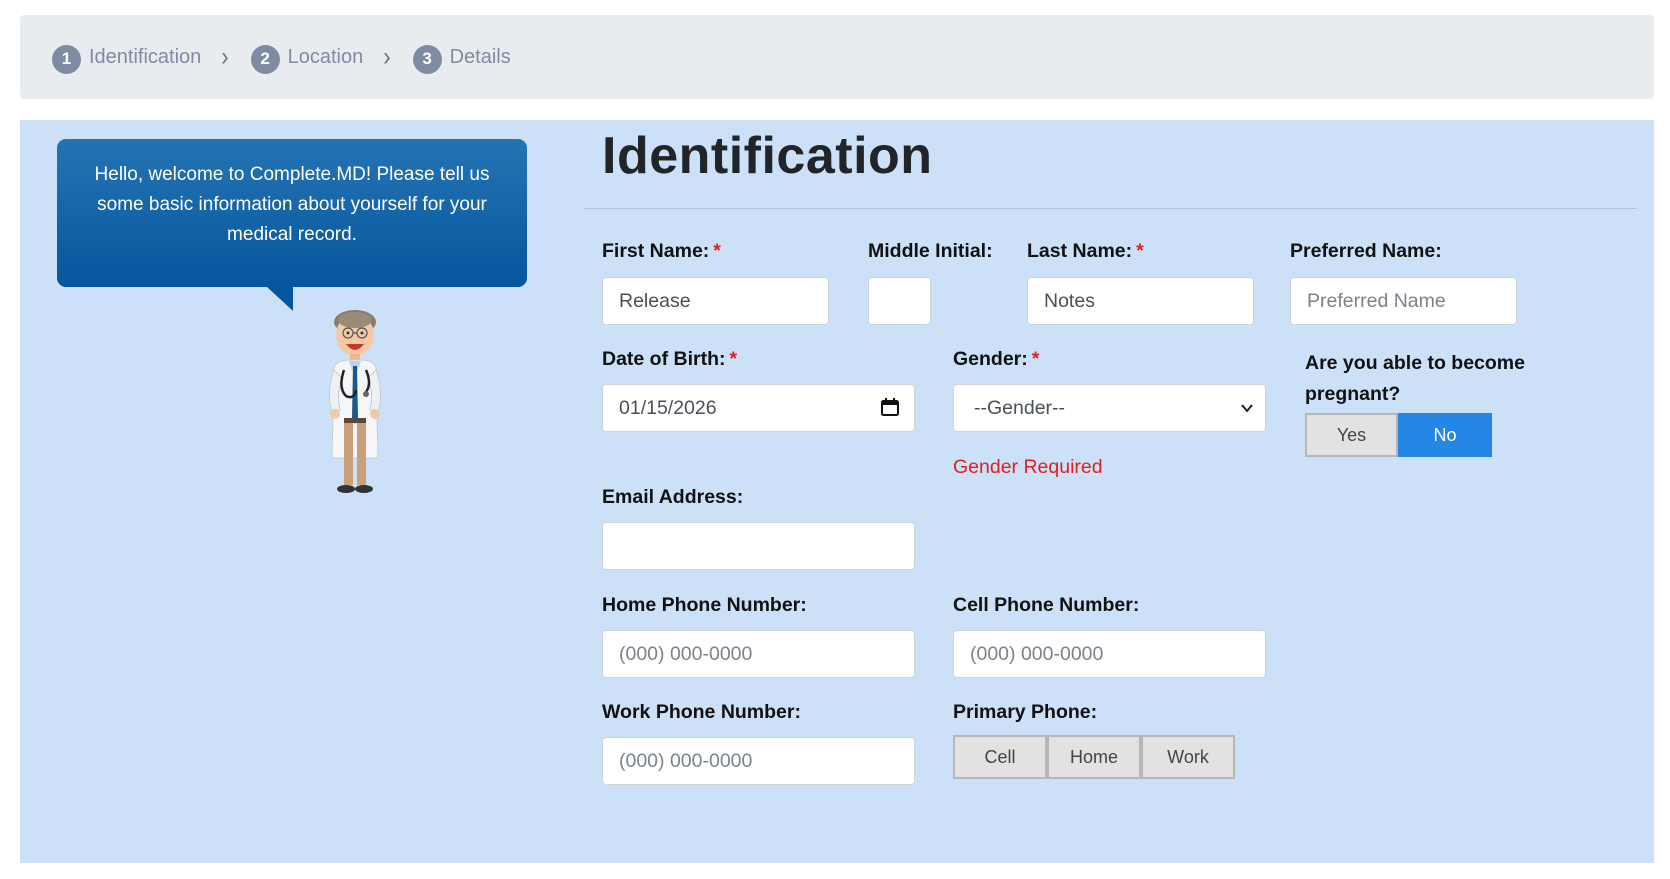  I want to click on pregnant-yes-button: Yes, so click(1351, 435).